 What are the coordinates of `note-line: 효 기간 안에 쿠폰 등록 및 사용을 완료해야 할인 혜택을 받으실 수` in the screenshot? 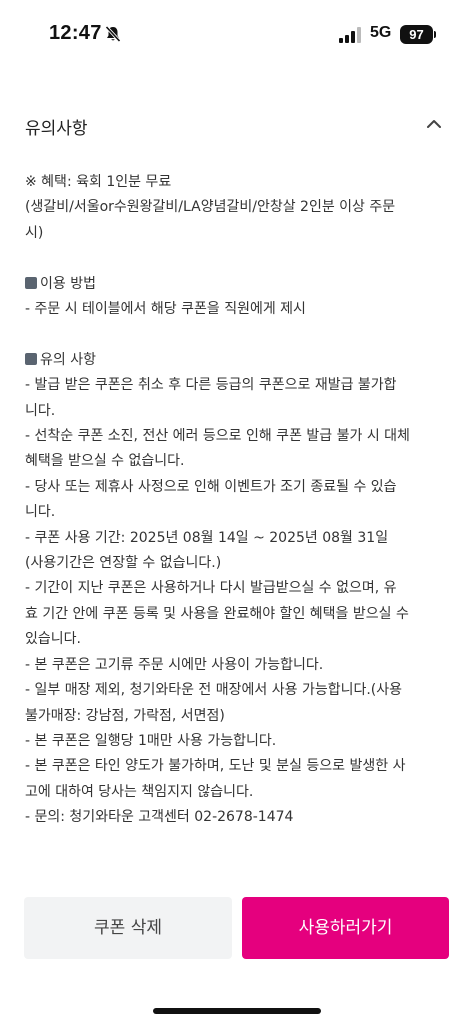 It's located at (240, 614).